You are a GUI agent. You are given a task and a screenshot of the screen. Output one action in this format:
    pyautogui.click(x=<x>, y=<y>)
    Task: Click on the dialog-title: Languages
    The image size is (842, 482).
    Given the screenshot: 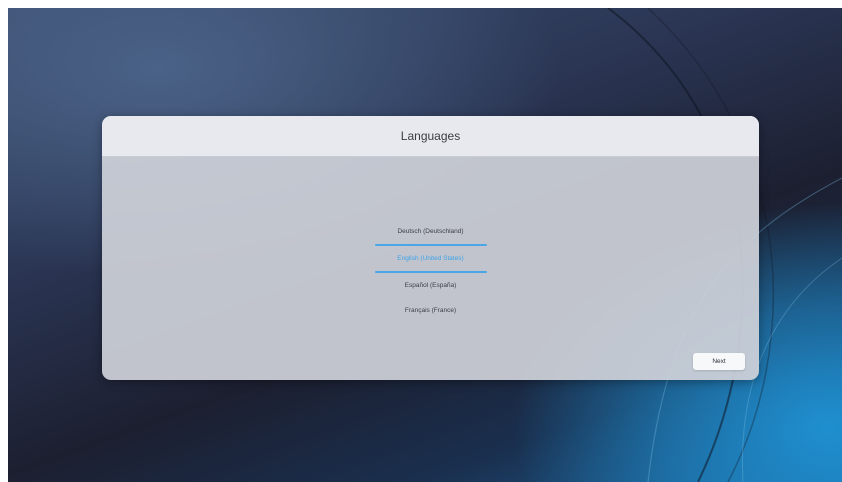 What is the action you would take?
    pyautogui.click(x=430, y=136)
    